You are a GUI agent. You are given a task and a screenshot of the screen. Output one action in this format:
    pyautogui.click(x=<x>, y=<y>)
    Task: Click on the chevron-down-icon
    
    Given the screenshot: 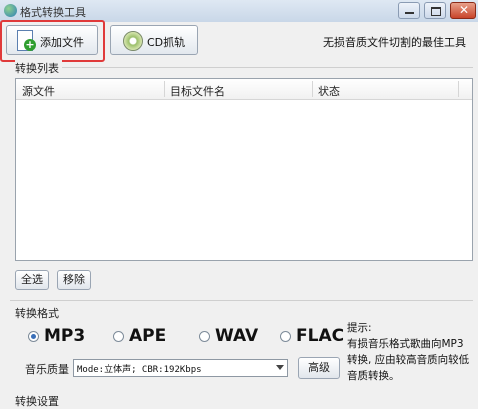 What is the action you would take?
    pyautogui.click(x=280, y=367)
    